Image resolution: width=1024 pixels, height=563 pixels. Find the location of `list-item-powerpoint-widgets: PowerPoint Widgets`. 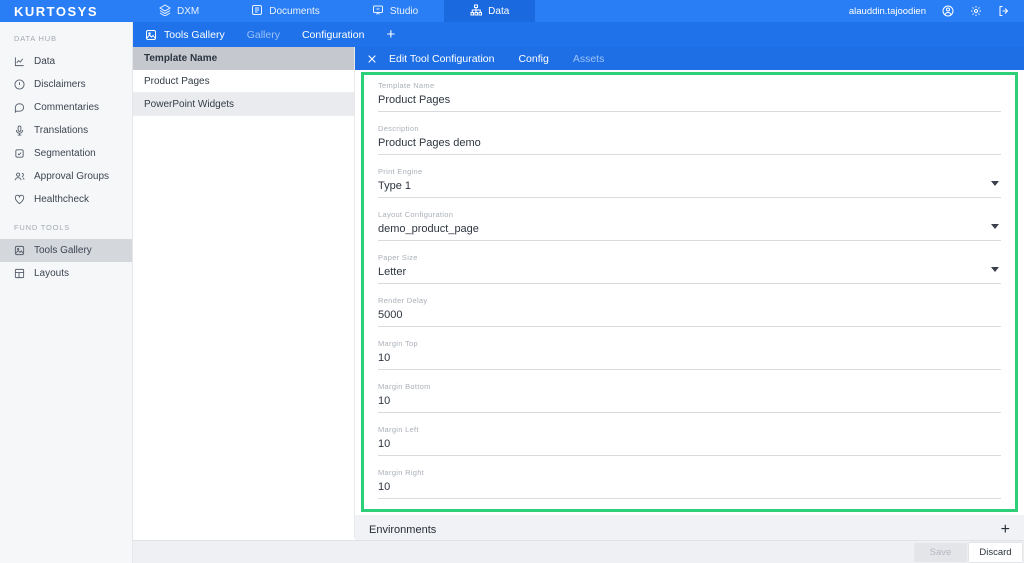

list-item-powerpoint-widgets: PowerPoint Widgets is located at coordinates (243, 104).